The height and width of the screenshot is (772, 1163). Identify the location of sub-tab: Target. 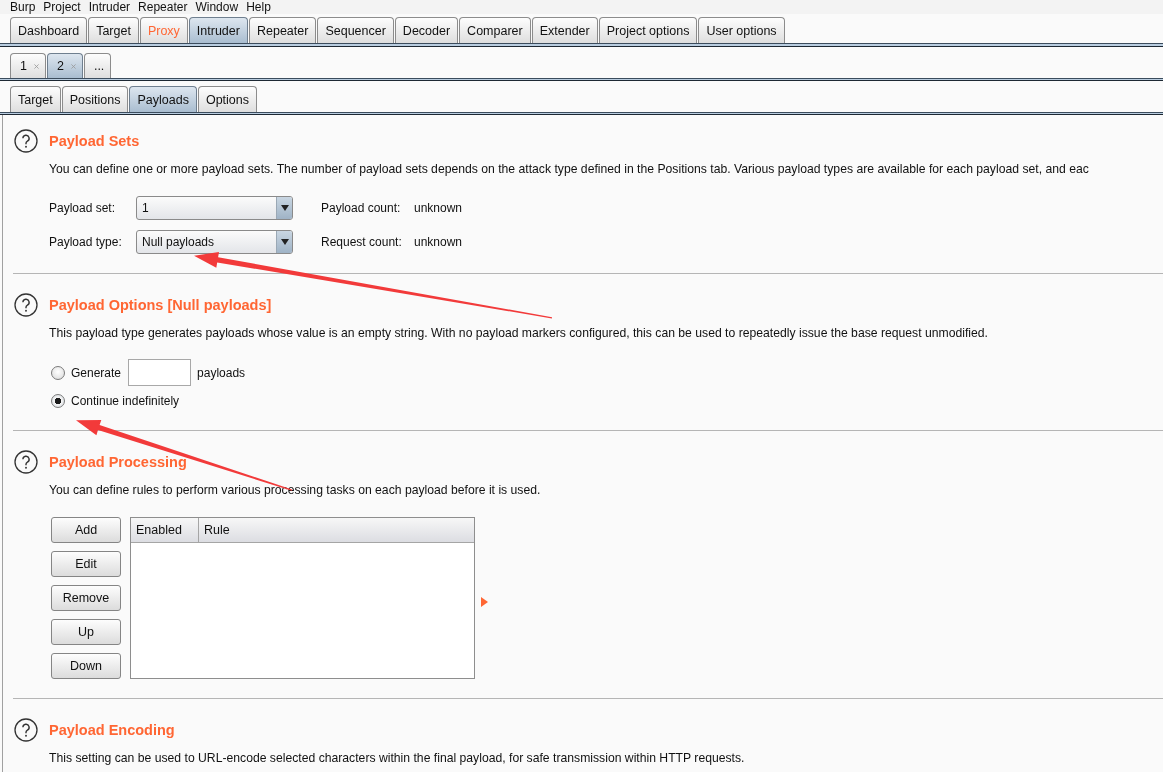
(35, 99).